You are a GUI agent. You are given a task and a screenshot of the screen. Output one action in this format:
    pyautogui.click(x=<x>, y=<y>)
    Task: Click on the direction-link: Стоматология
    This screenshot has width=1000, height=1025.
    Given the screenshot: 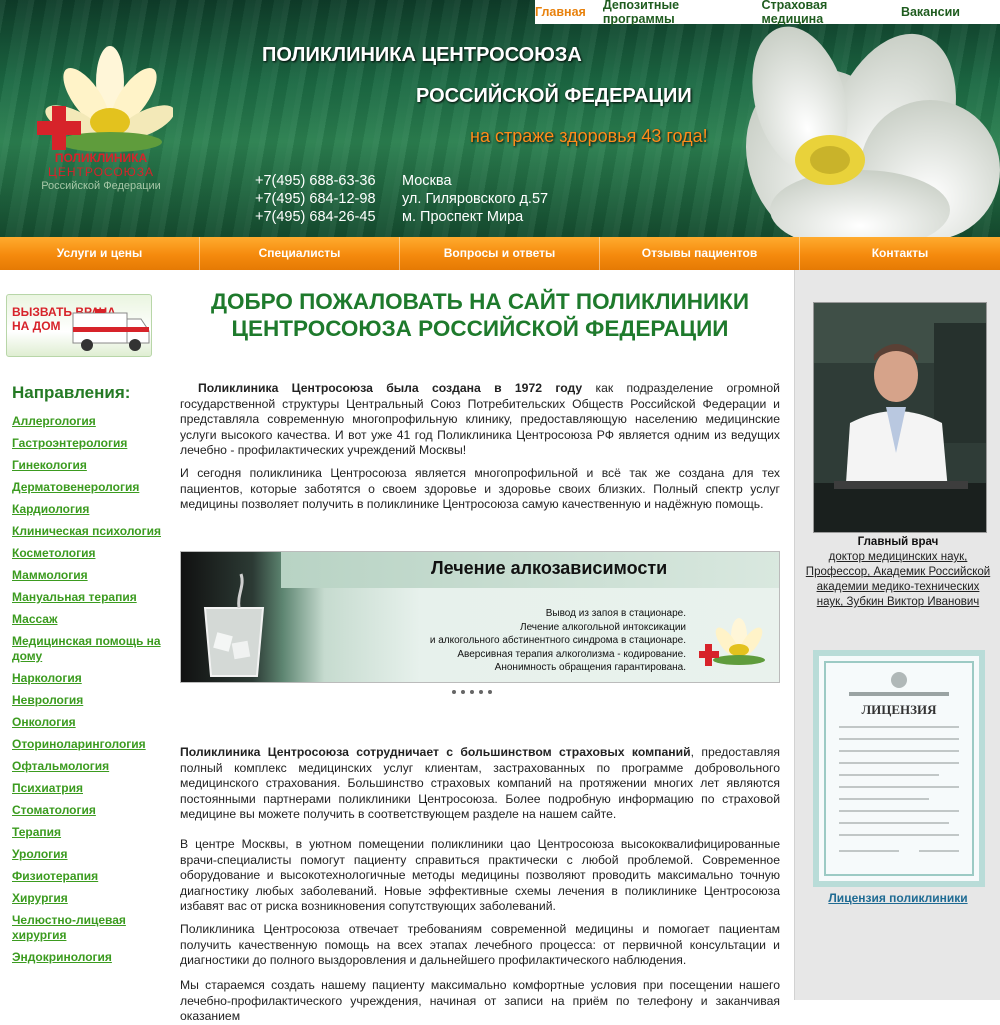 What is the action you would take?
    pyautogui.click(x=87, y=810)
    